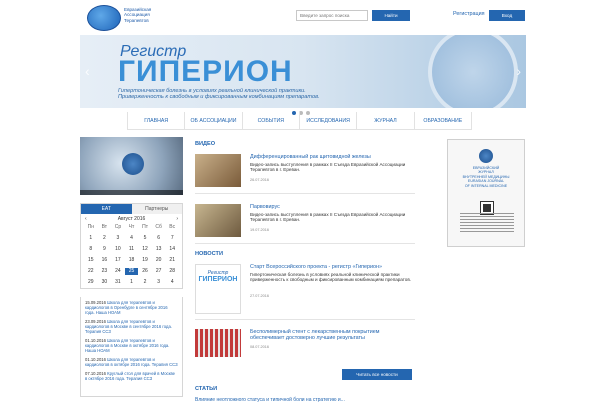 The width and height of the screenshot is (600, 405). I want to click on calendar-day: 27, so click(159, 271).